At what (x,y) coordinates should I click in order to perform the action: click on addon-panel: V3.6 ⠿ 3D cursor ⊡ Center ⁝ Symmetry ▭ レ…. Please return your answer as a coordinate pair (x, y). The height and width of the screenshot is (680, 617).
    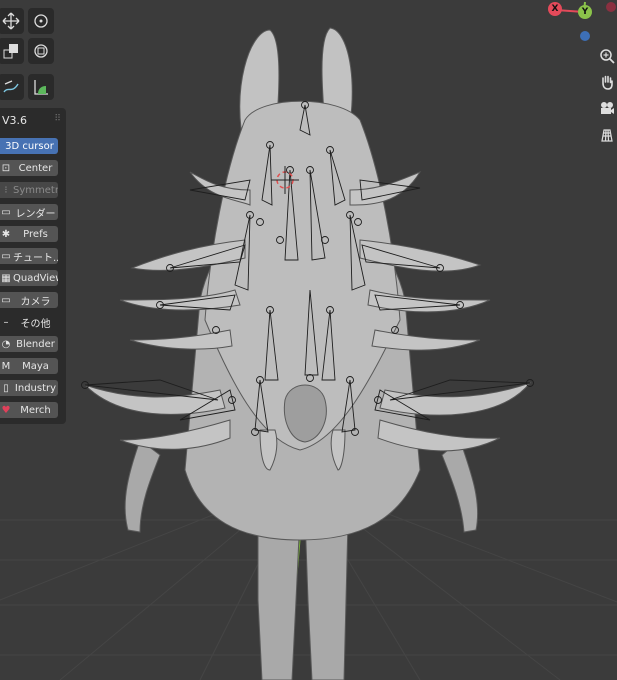
    Looking at the image, I should click on (33, 266).